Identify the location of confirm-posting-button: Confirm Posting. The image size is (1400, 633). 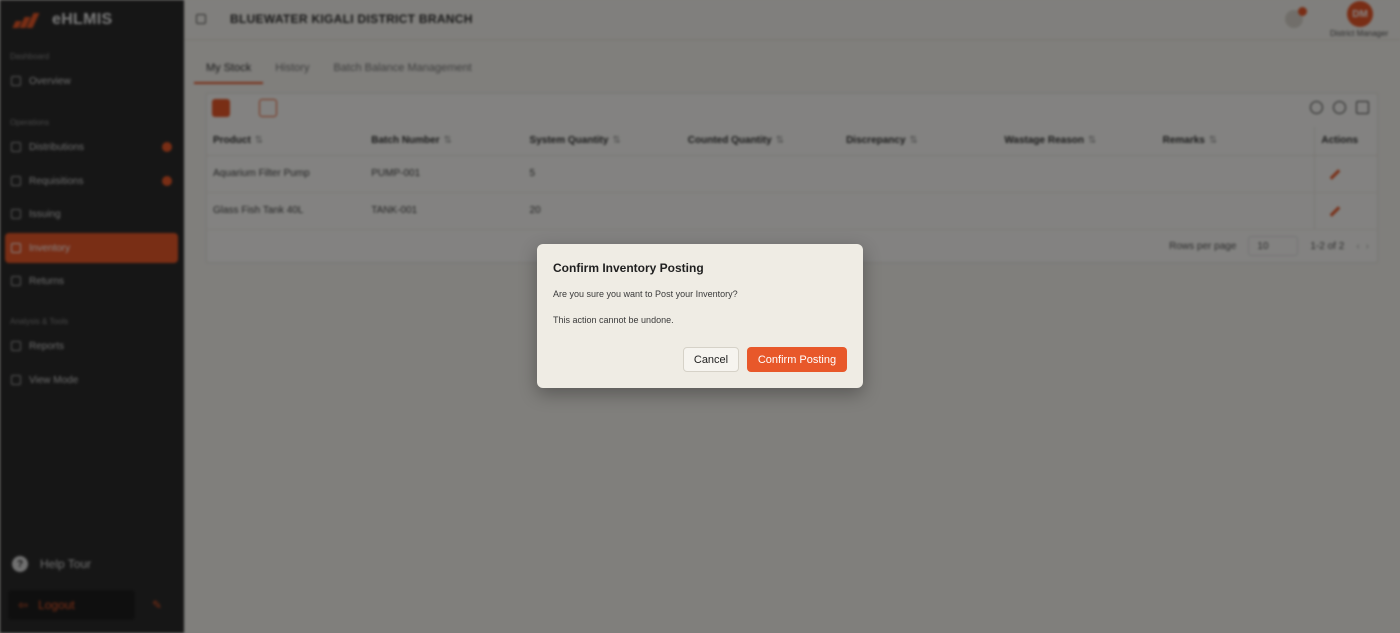
(797, 359).